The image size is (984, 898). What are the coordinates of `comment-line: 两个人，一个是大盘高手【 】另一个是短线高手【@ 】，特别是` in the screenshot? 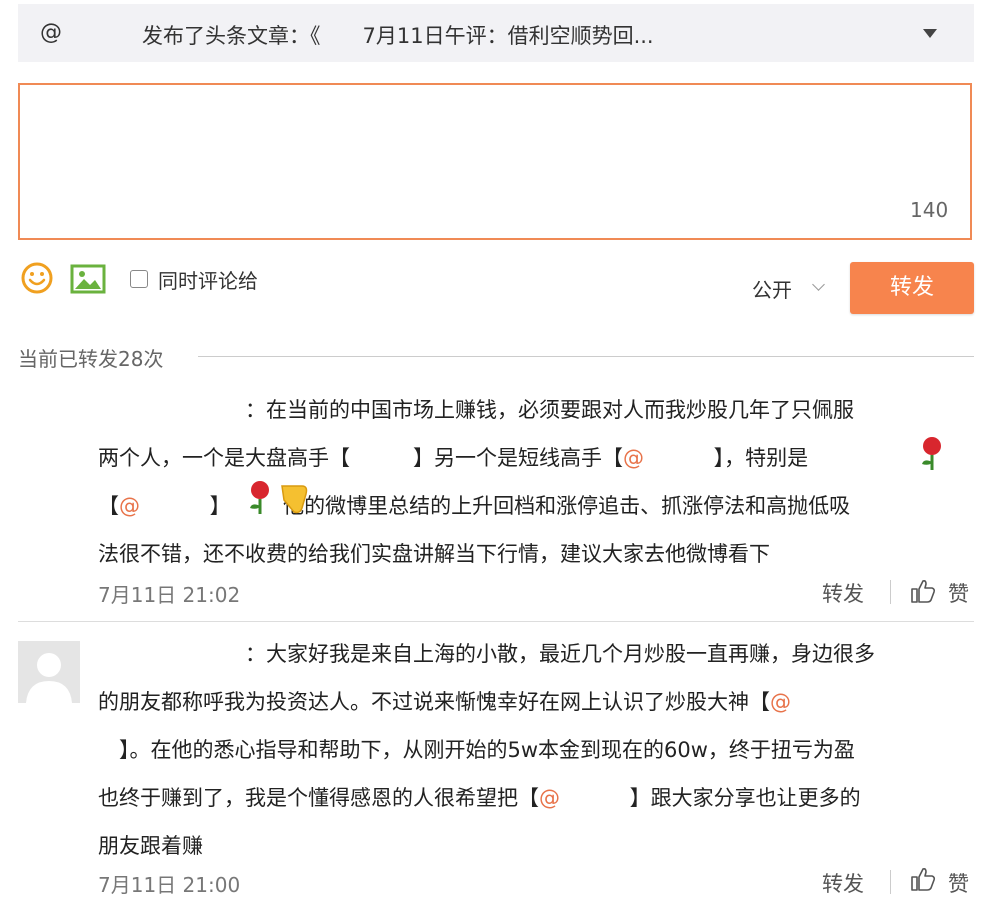 It's located at (453, 458).